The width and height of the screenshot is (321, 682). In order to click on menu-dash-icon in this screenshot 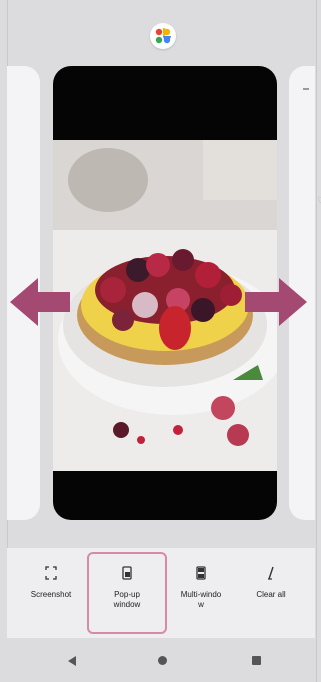, I will do `click(306, 89)`.